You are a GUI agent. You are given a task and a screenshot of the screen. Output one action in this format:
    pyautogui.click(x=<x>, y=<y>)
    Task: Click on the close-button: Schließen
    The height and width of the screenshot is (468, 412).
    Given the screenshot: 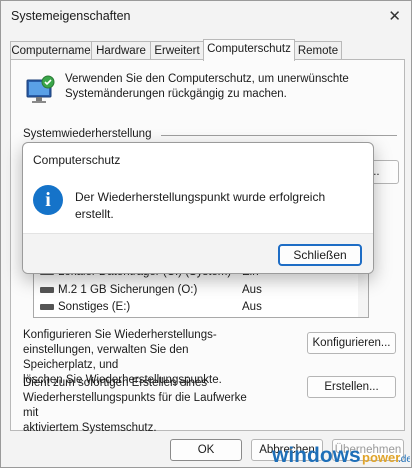 What is the action you would take?
    pyautogui.click(x=320, y=255)
    